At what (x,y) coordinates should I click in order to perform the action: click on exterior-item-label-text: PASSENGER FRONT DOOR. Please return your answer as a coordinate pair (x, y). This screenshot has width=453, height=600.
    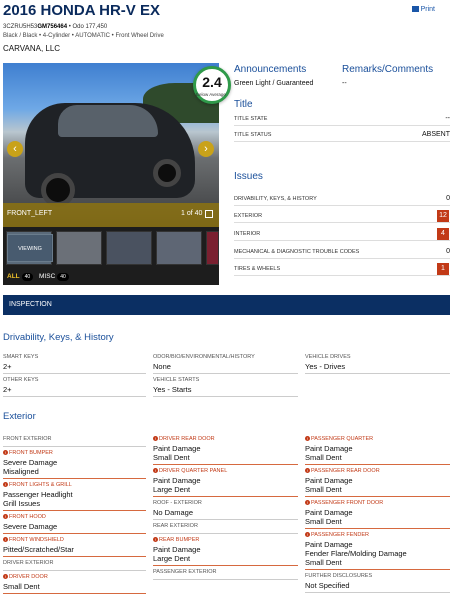
    Looking at the image, I should click on (347, 503).